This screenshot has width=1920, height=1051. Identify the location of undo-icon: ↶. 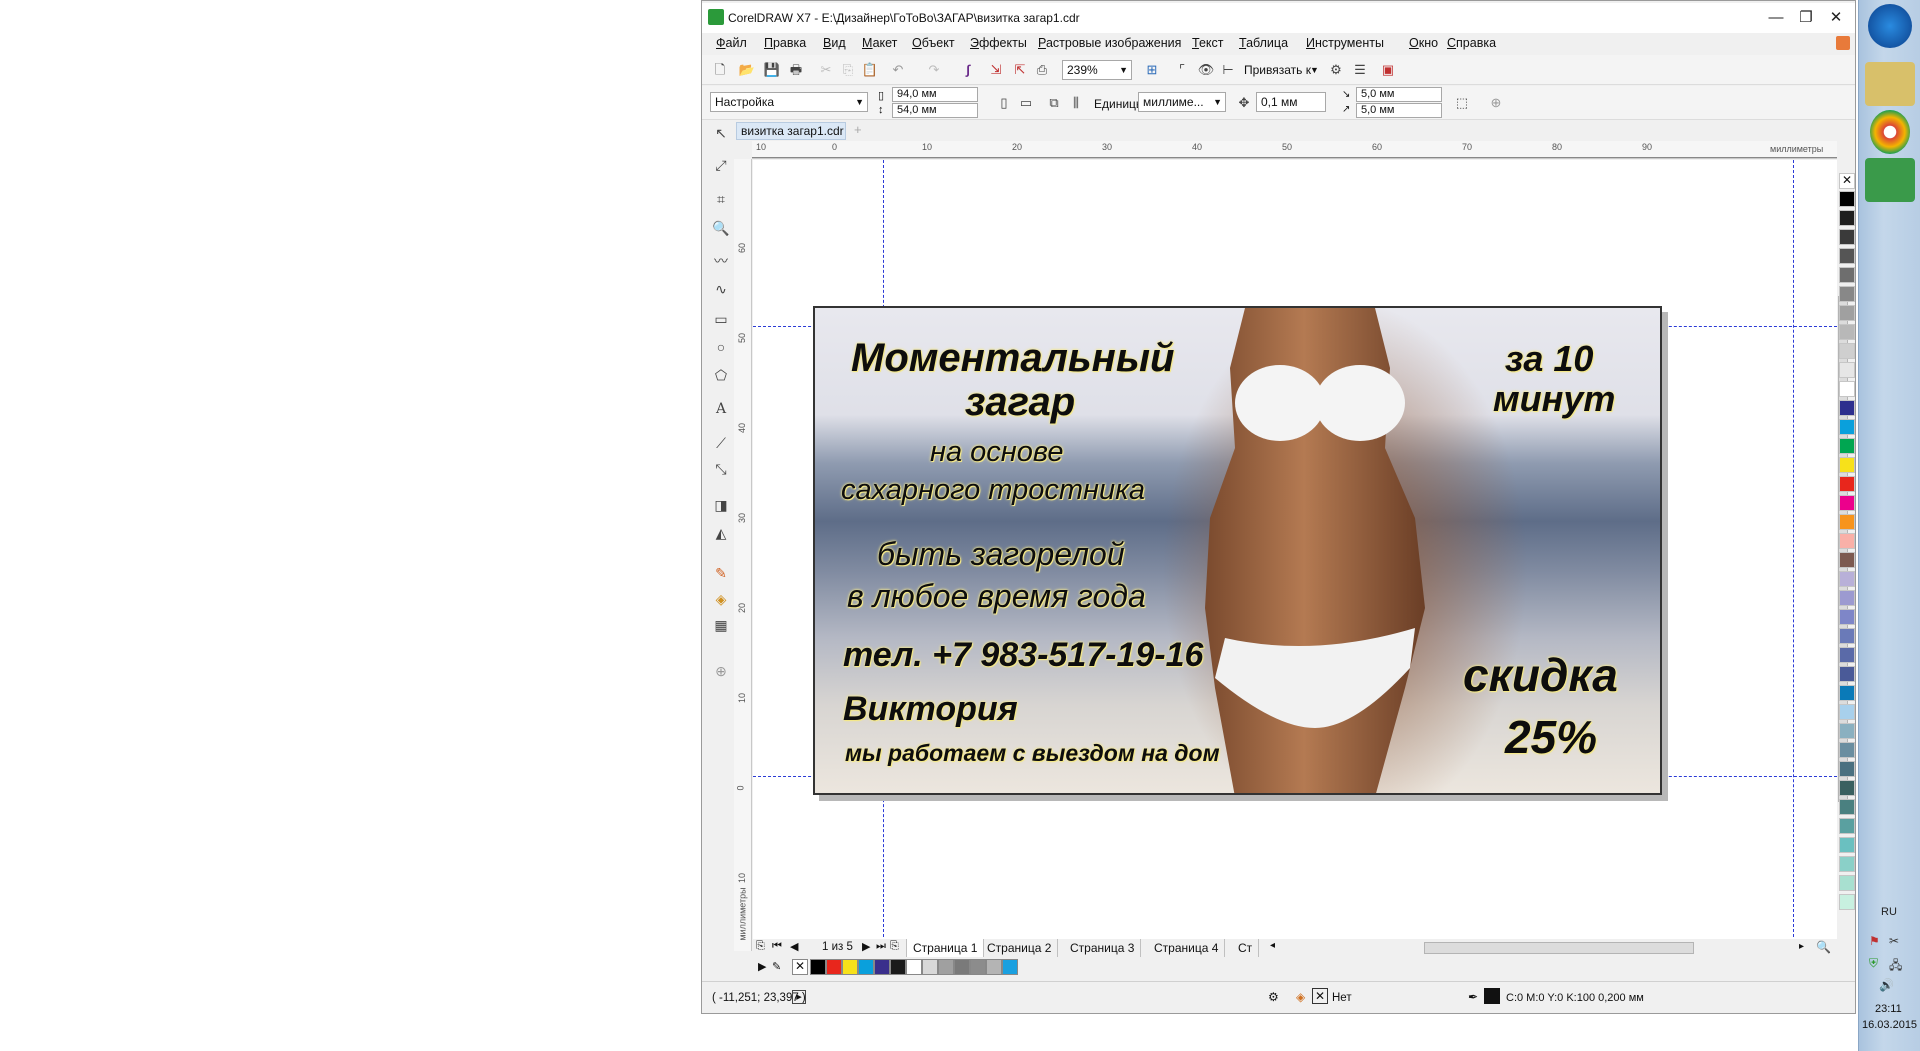
(898, 70).